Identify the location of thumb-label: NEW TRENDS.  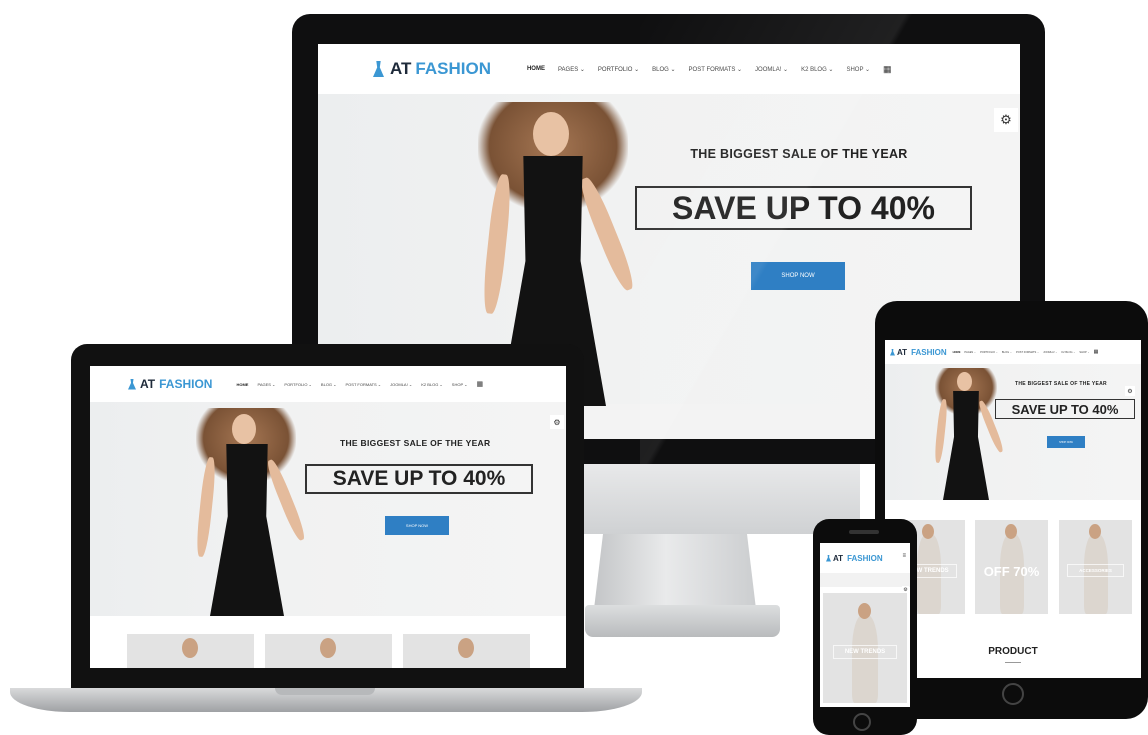
(865, 652).